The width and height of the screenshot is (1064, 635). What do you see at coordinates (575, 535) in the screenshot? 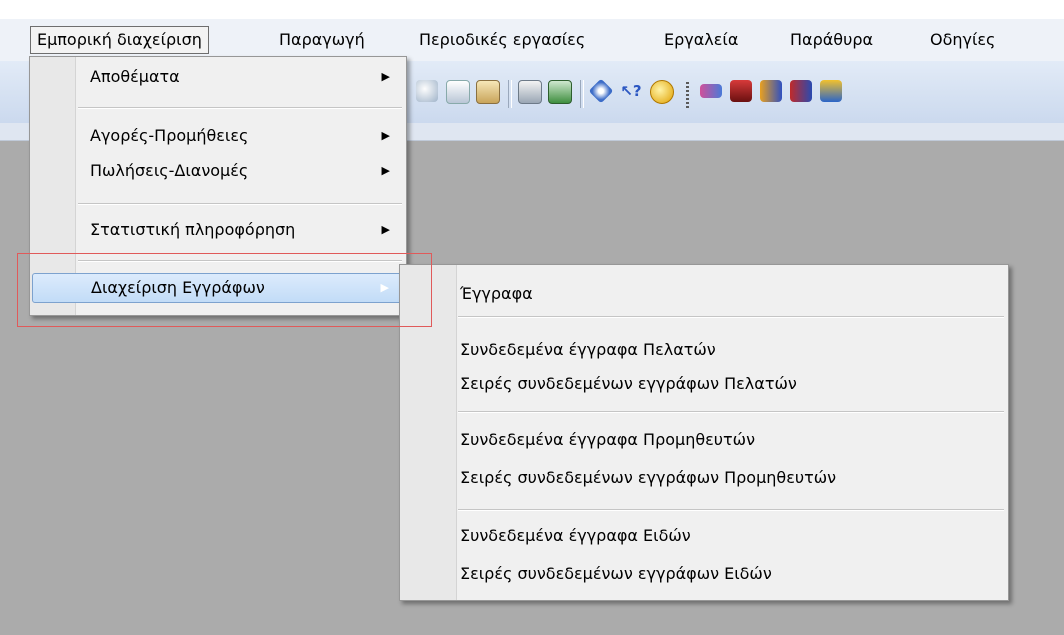
I see `menu-item-label: Συνδεδεμένα έγγραφα Ειδών` at bounding box center [575, 535].